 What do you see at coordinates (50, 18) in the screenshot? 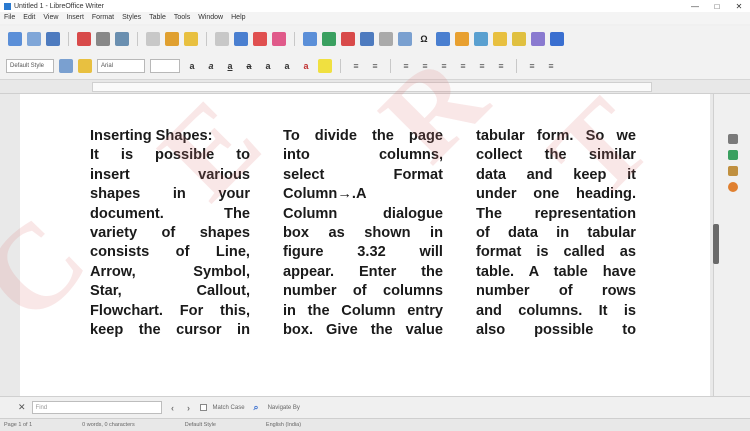
I see `menu-view: View` at bounding box center [50, 18].